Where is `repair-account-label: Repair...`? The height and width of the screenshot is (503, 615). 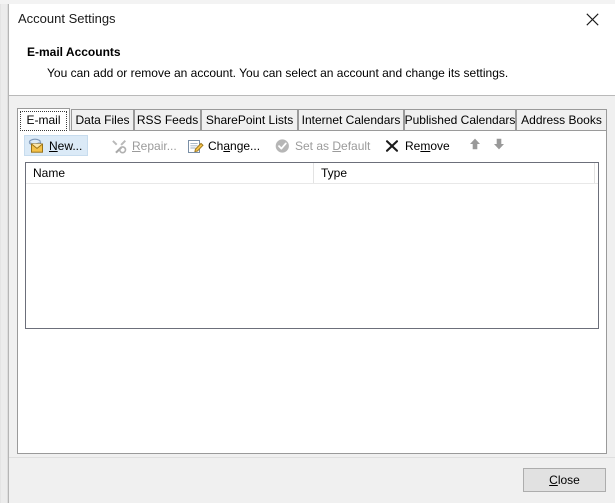
repair-account-label: Repair... is located at coordinates (154, 146).